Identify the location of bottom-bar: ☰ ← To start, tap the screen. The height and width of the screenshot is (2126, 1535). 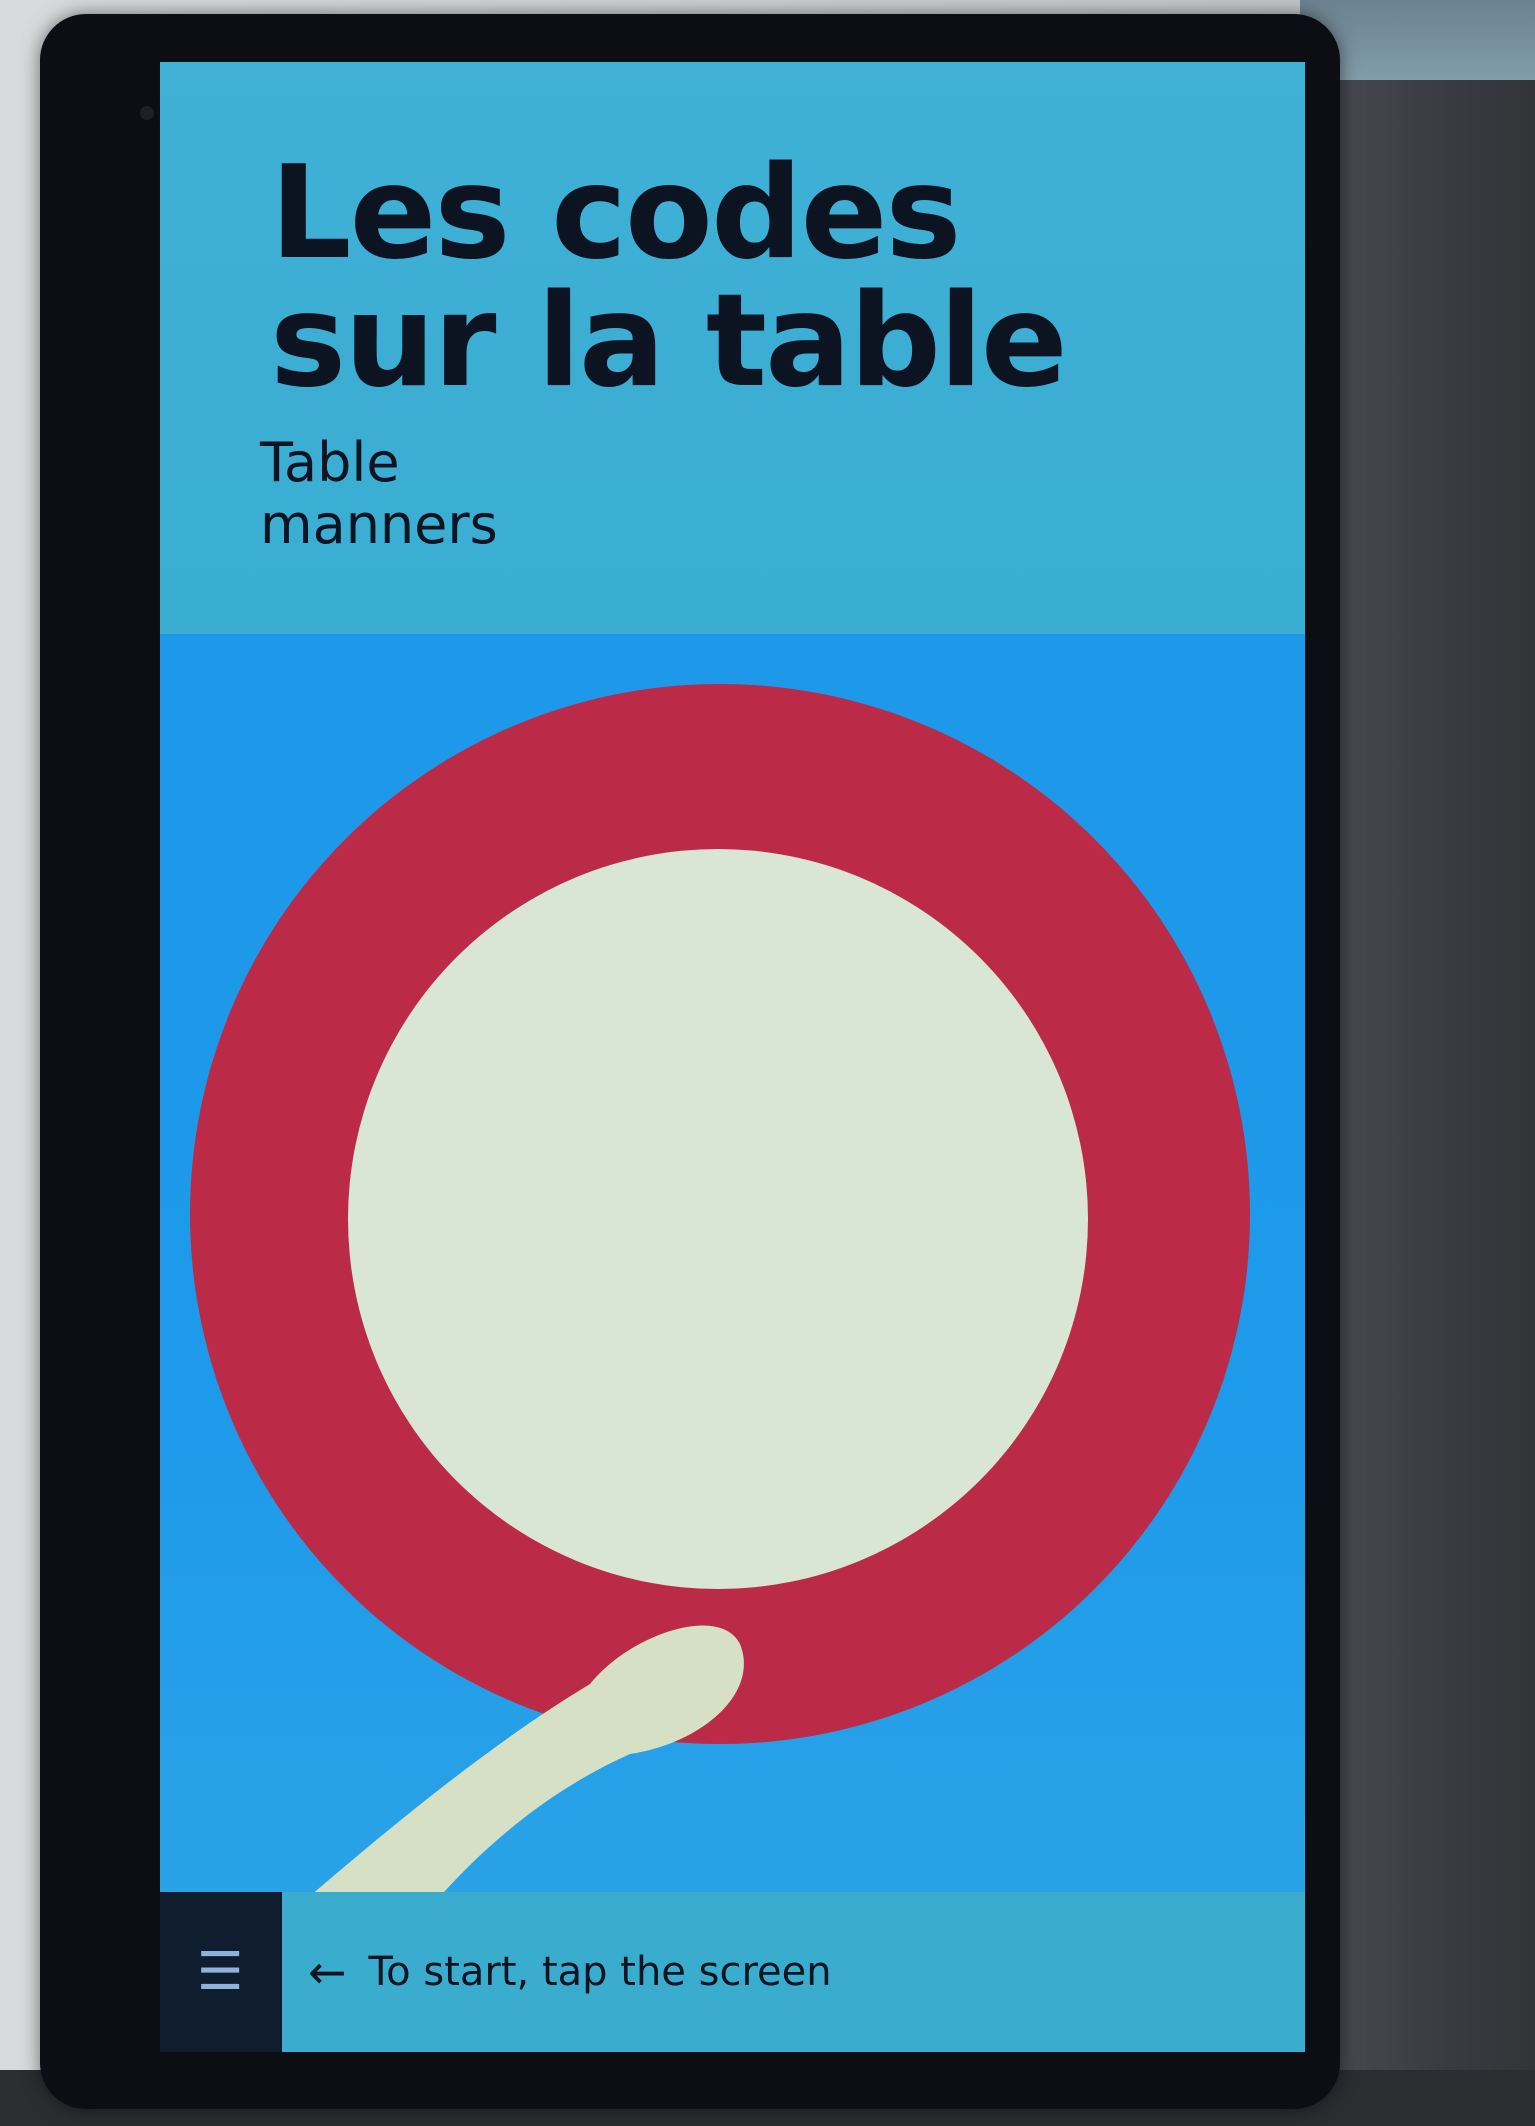
(732, 1972).